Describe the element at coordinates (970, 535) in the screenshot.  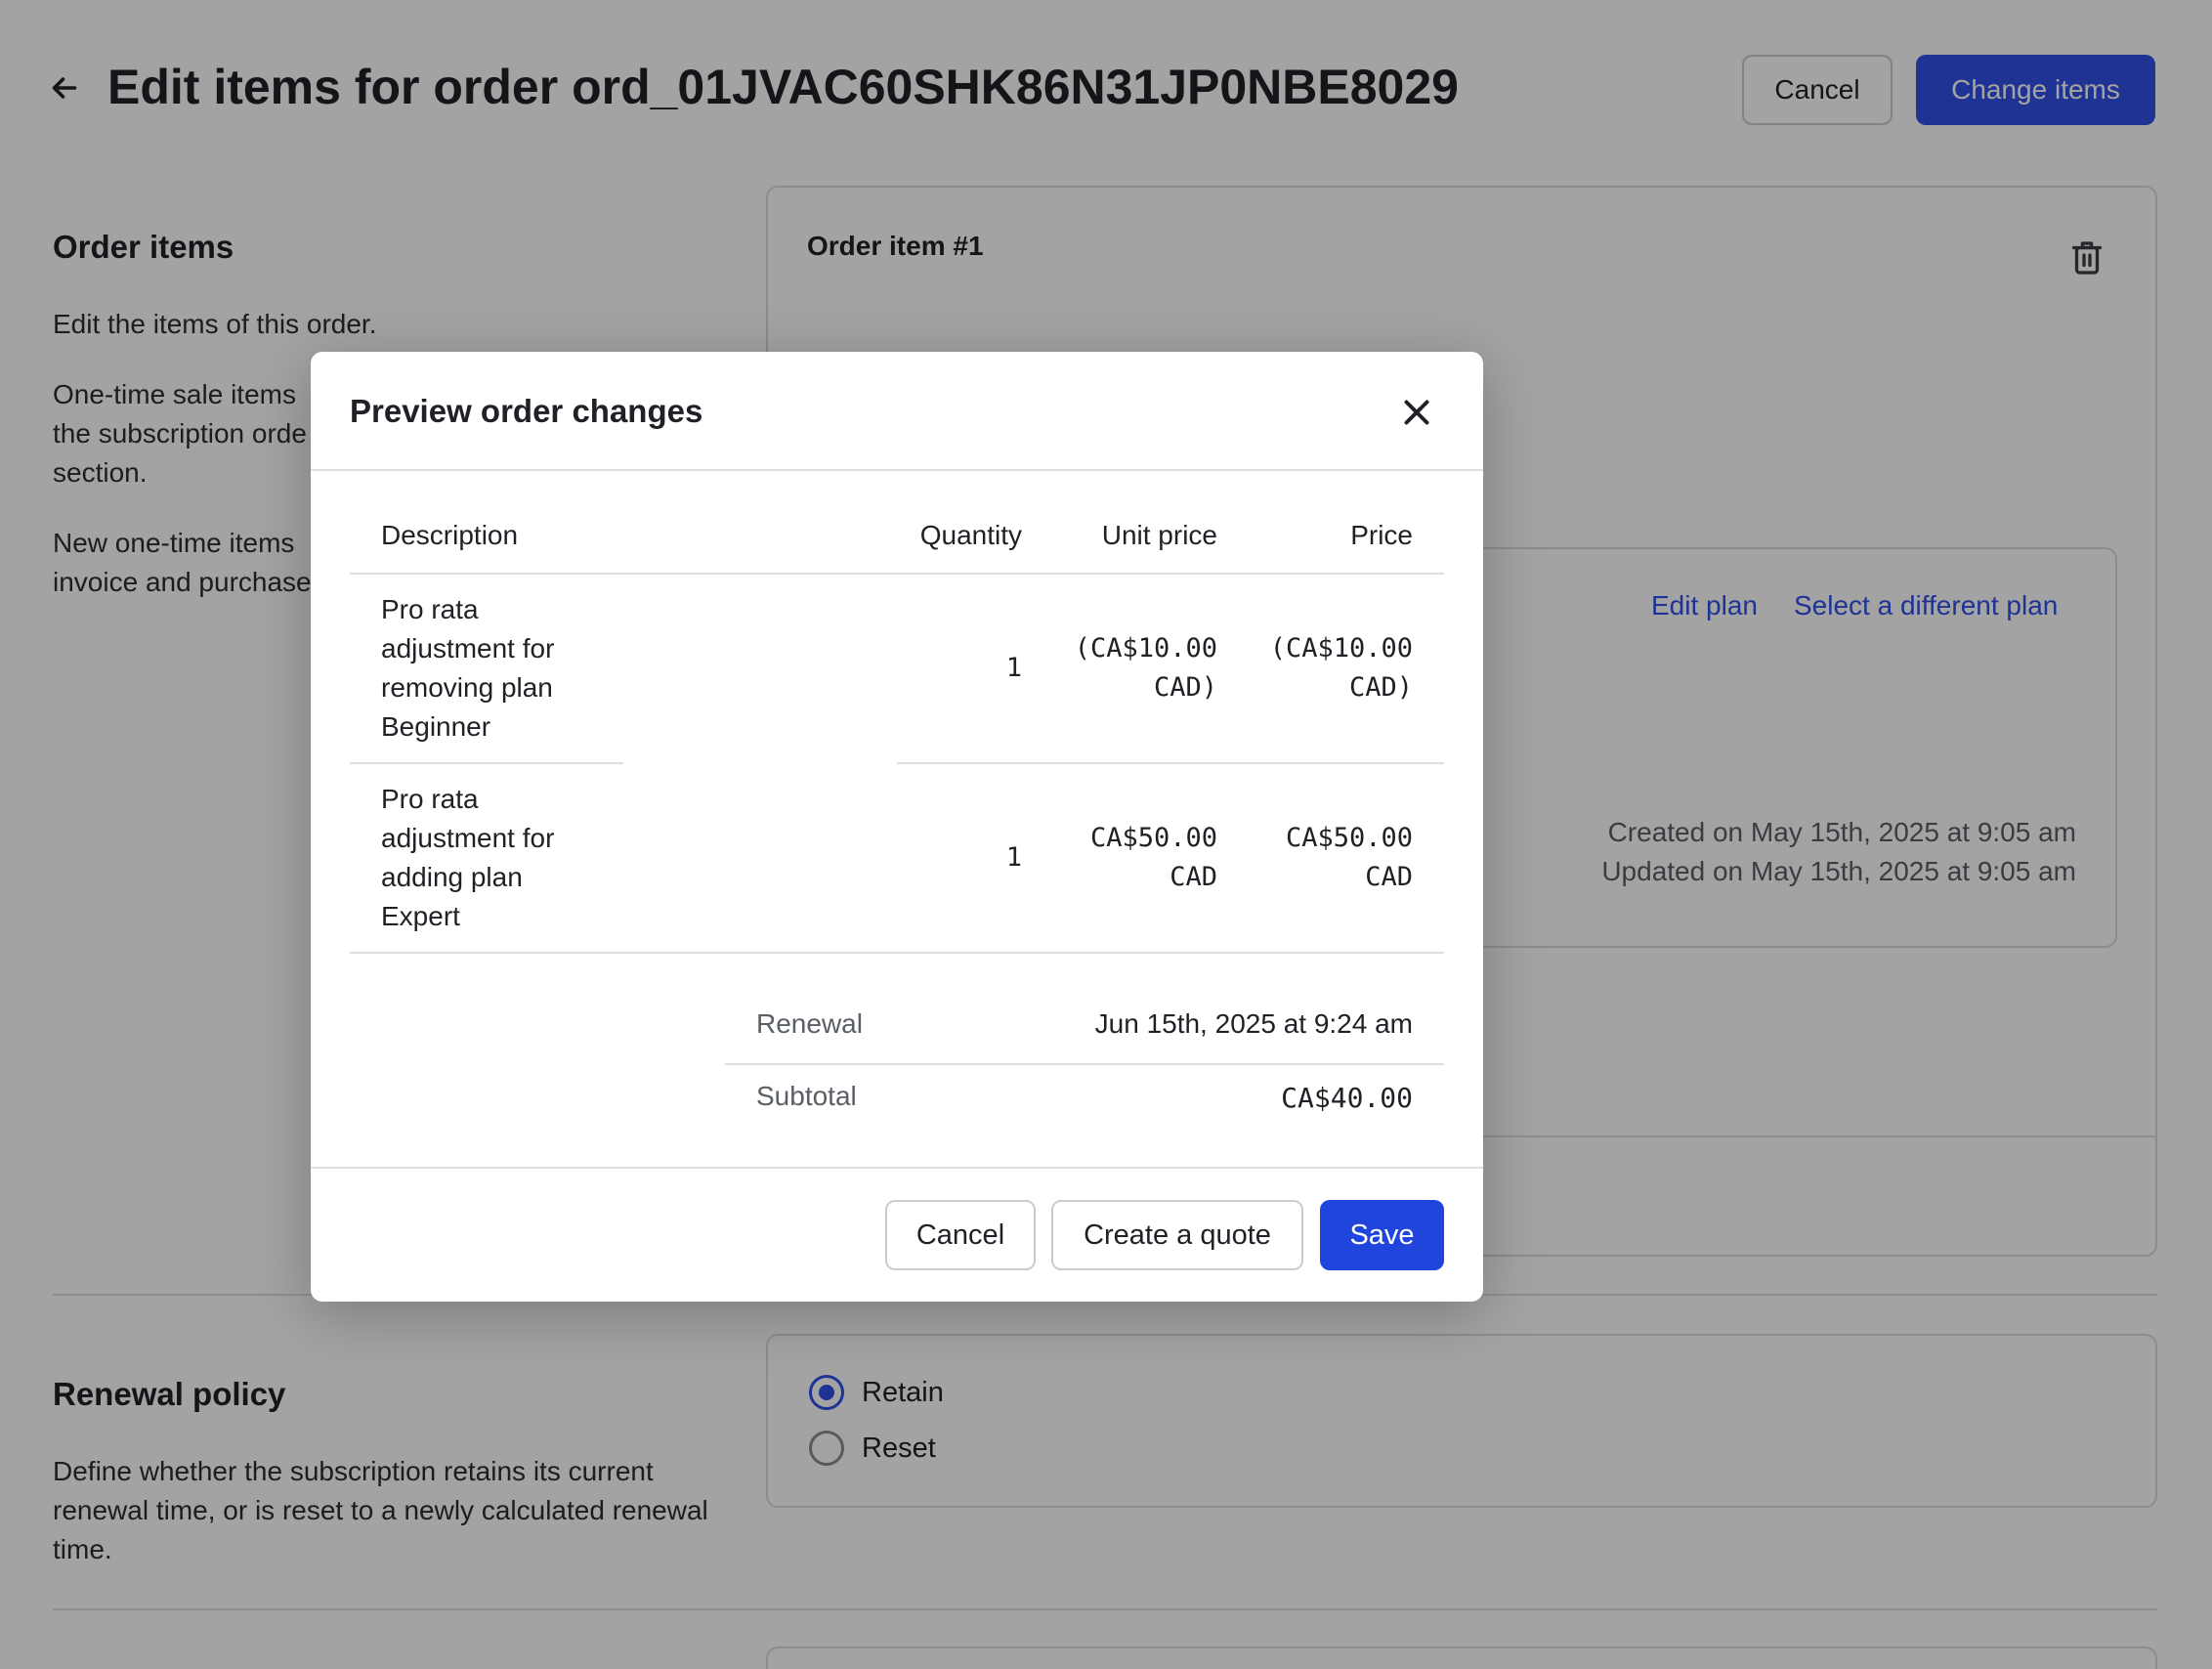
I see `col-quantity: Quantity` at that location.